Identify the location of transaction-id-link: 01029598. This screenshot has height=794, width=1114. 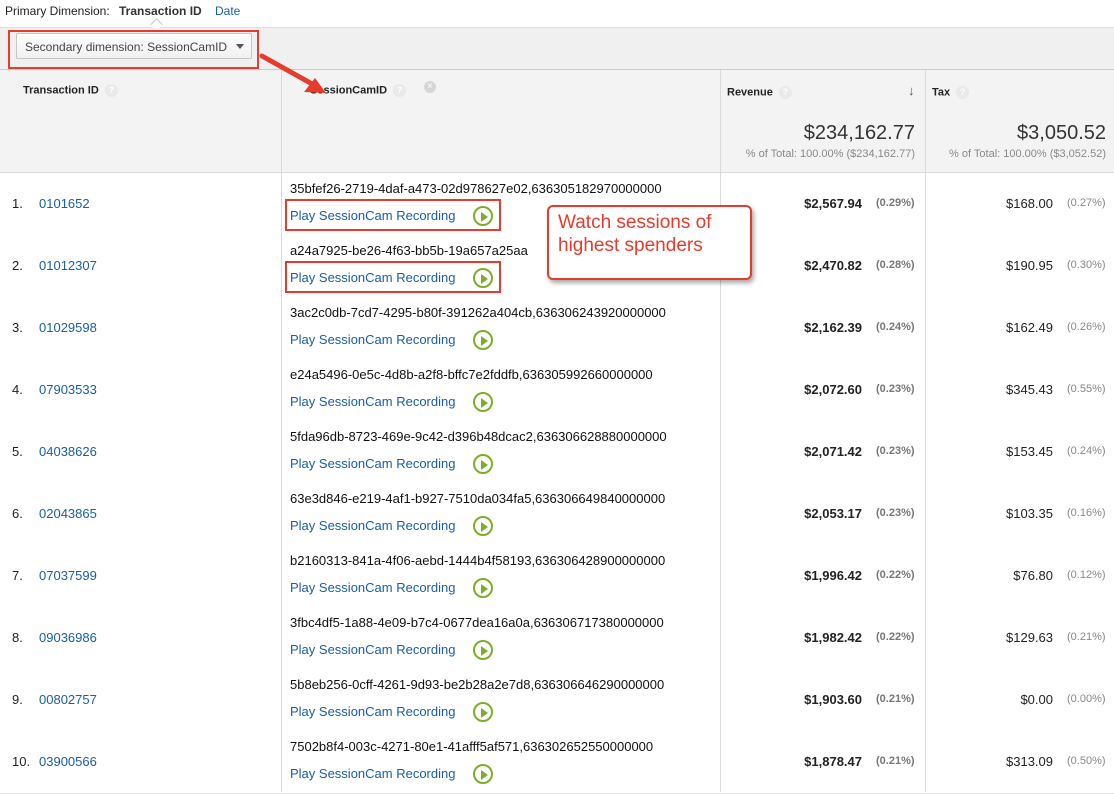
(68, 327).